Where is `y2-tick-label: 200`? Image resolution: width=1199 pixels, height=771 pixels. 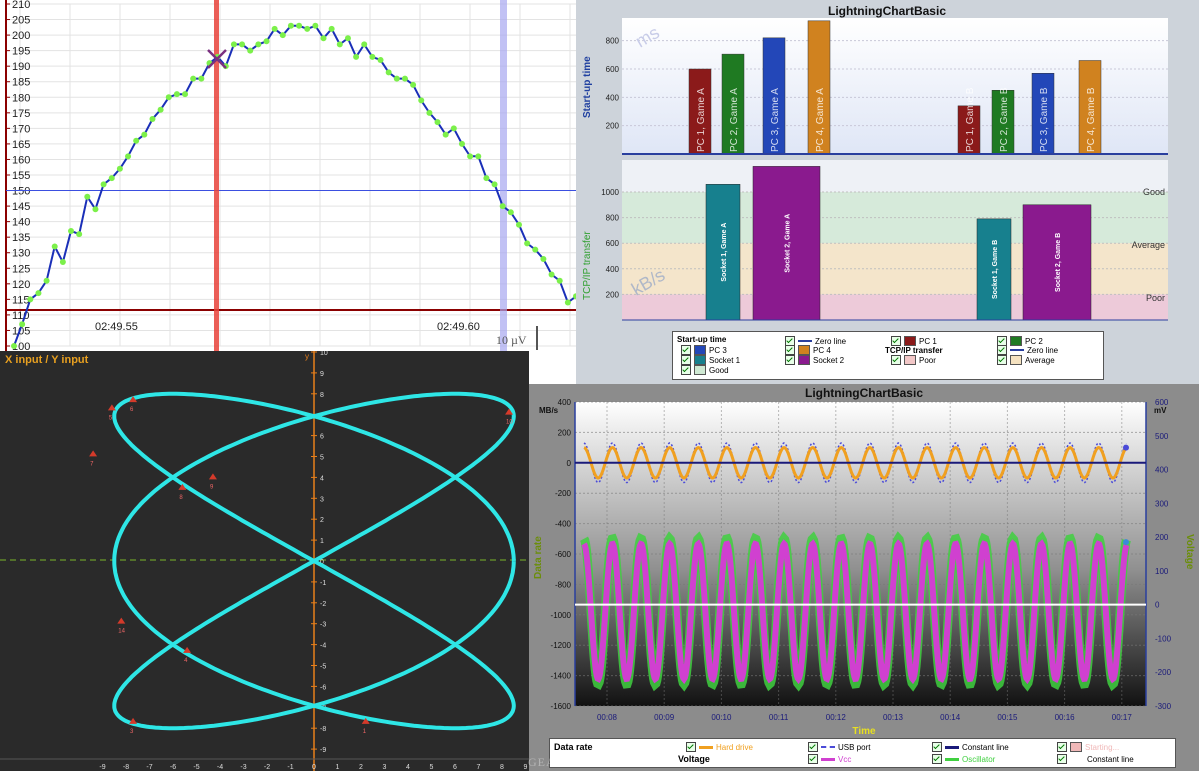 y2-tick-label: 200 is located at coordinates (613, 294).